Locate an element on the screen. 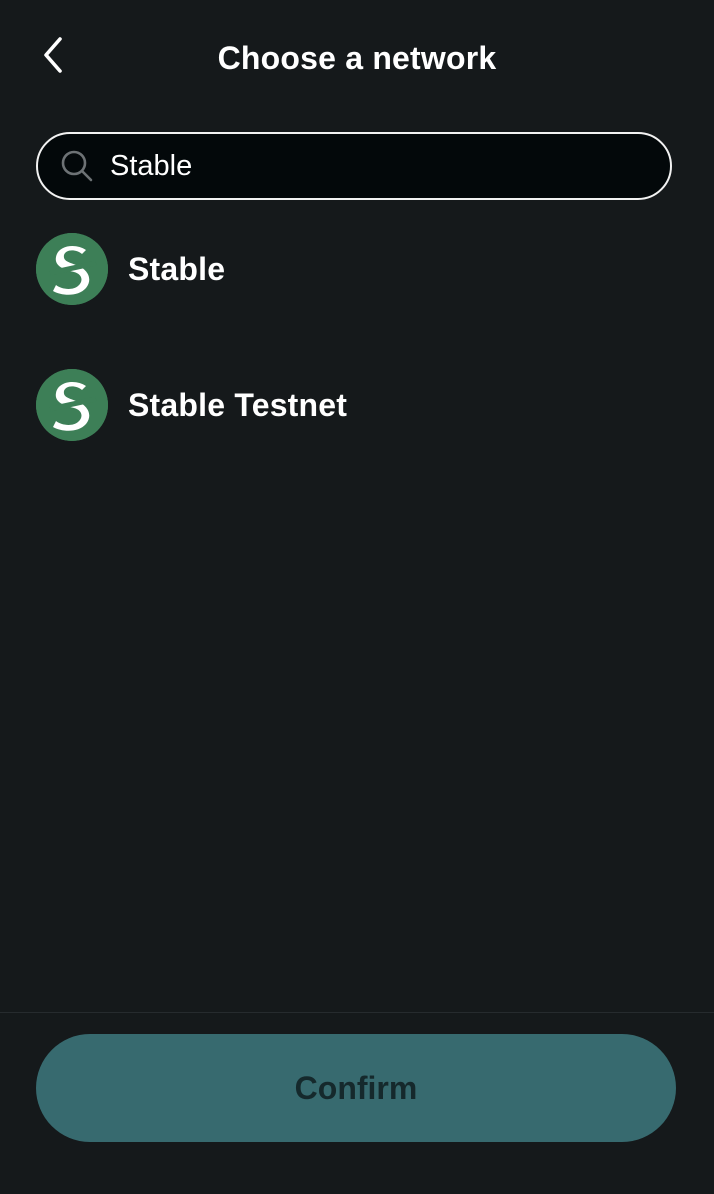 The width and height of the screenshot is (714, 1194). search-bar is located at coordinates (354, 166).